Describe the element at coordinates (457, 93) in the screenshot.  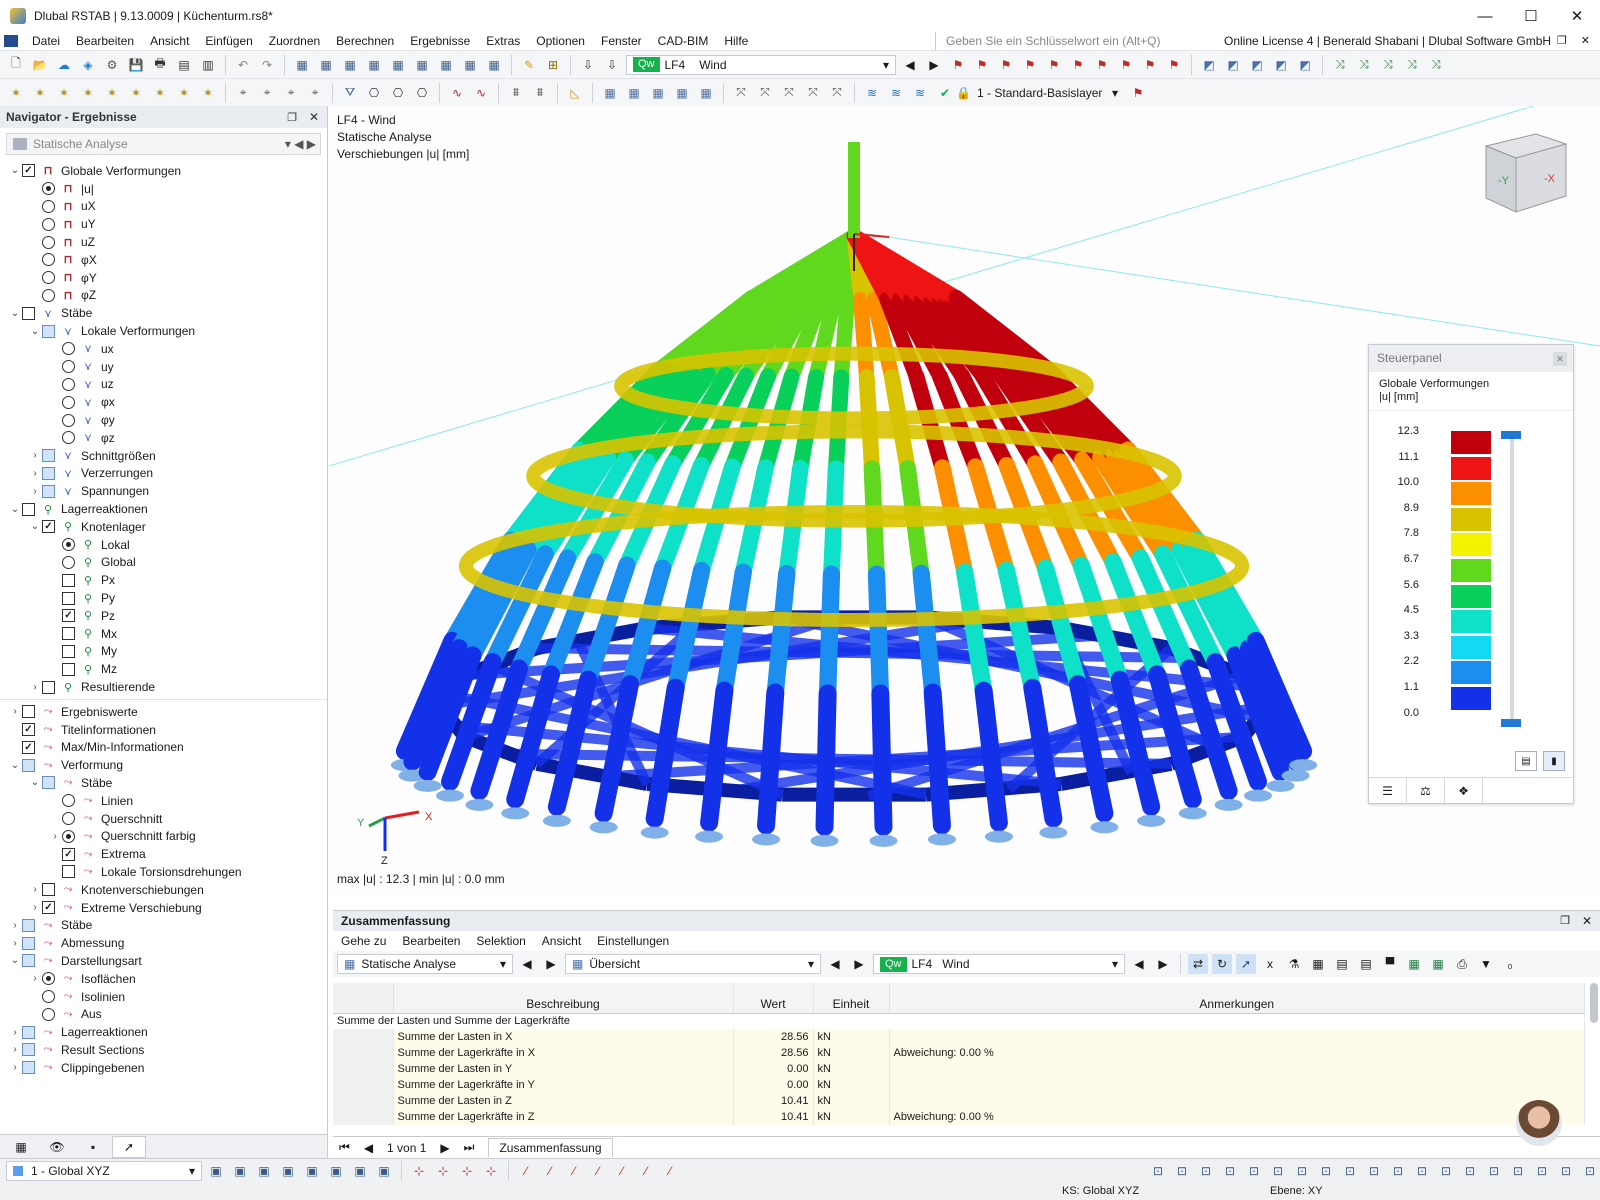
I see `result-icon: ∿` at that location.